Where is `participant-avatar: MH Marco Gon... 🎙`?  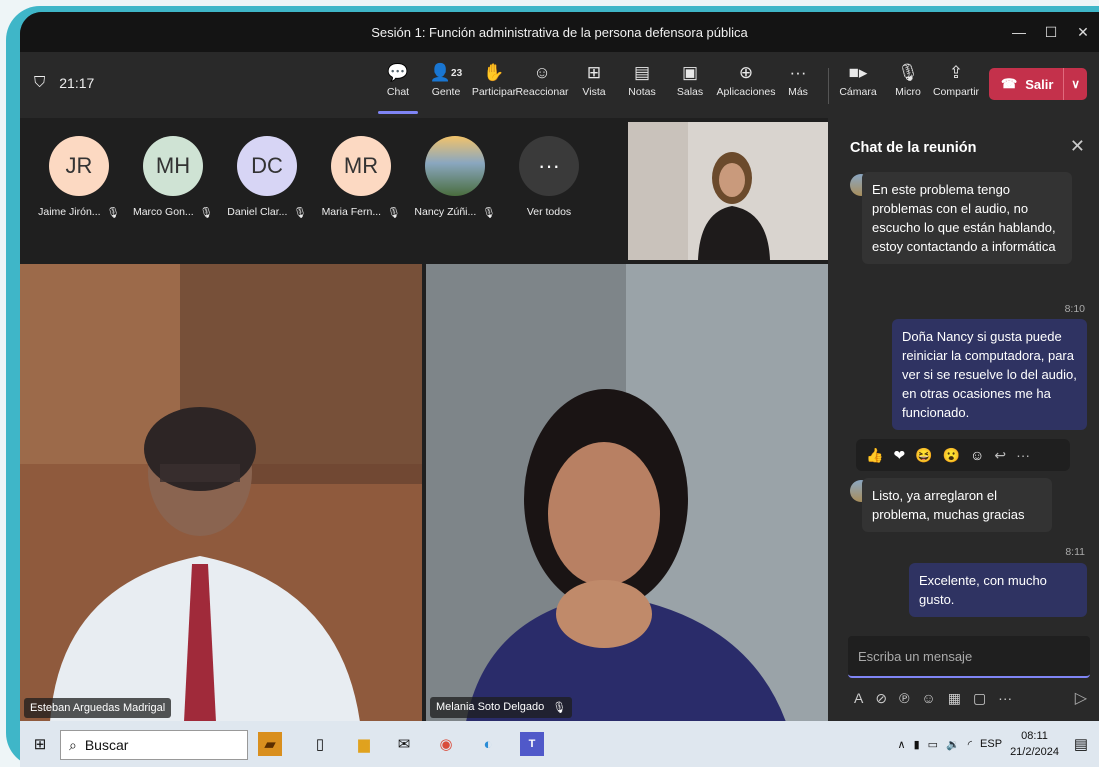 participant-avatar: MH Marco Gon... 🎙 is located at coordinates (173, 177).